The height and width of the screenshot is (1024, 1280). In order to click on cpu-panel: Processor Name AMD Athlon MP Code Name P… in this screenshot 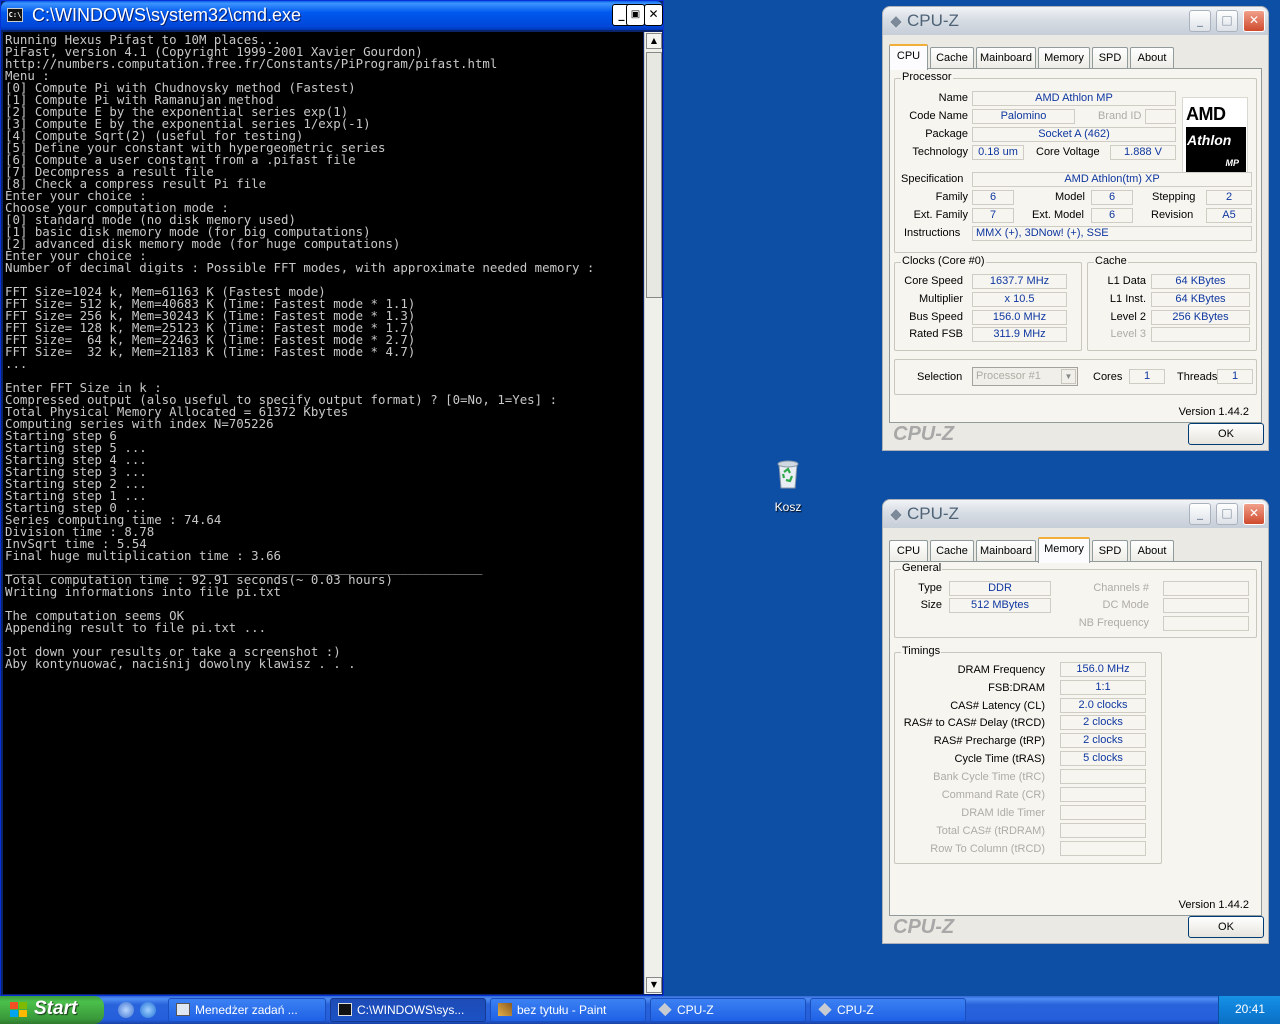, I will do `click(1075, 245)`.